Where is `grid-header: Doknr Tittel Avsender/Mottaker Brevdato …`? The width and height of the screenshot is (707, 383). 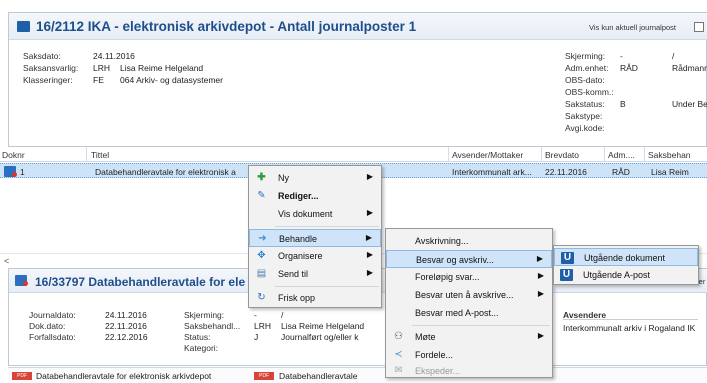 grid-header: Doknr Tittel Avsender/Mottaker Brevdato … is located at coordinates (353, 154).